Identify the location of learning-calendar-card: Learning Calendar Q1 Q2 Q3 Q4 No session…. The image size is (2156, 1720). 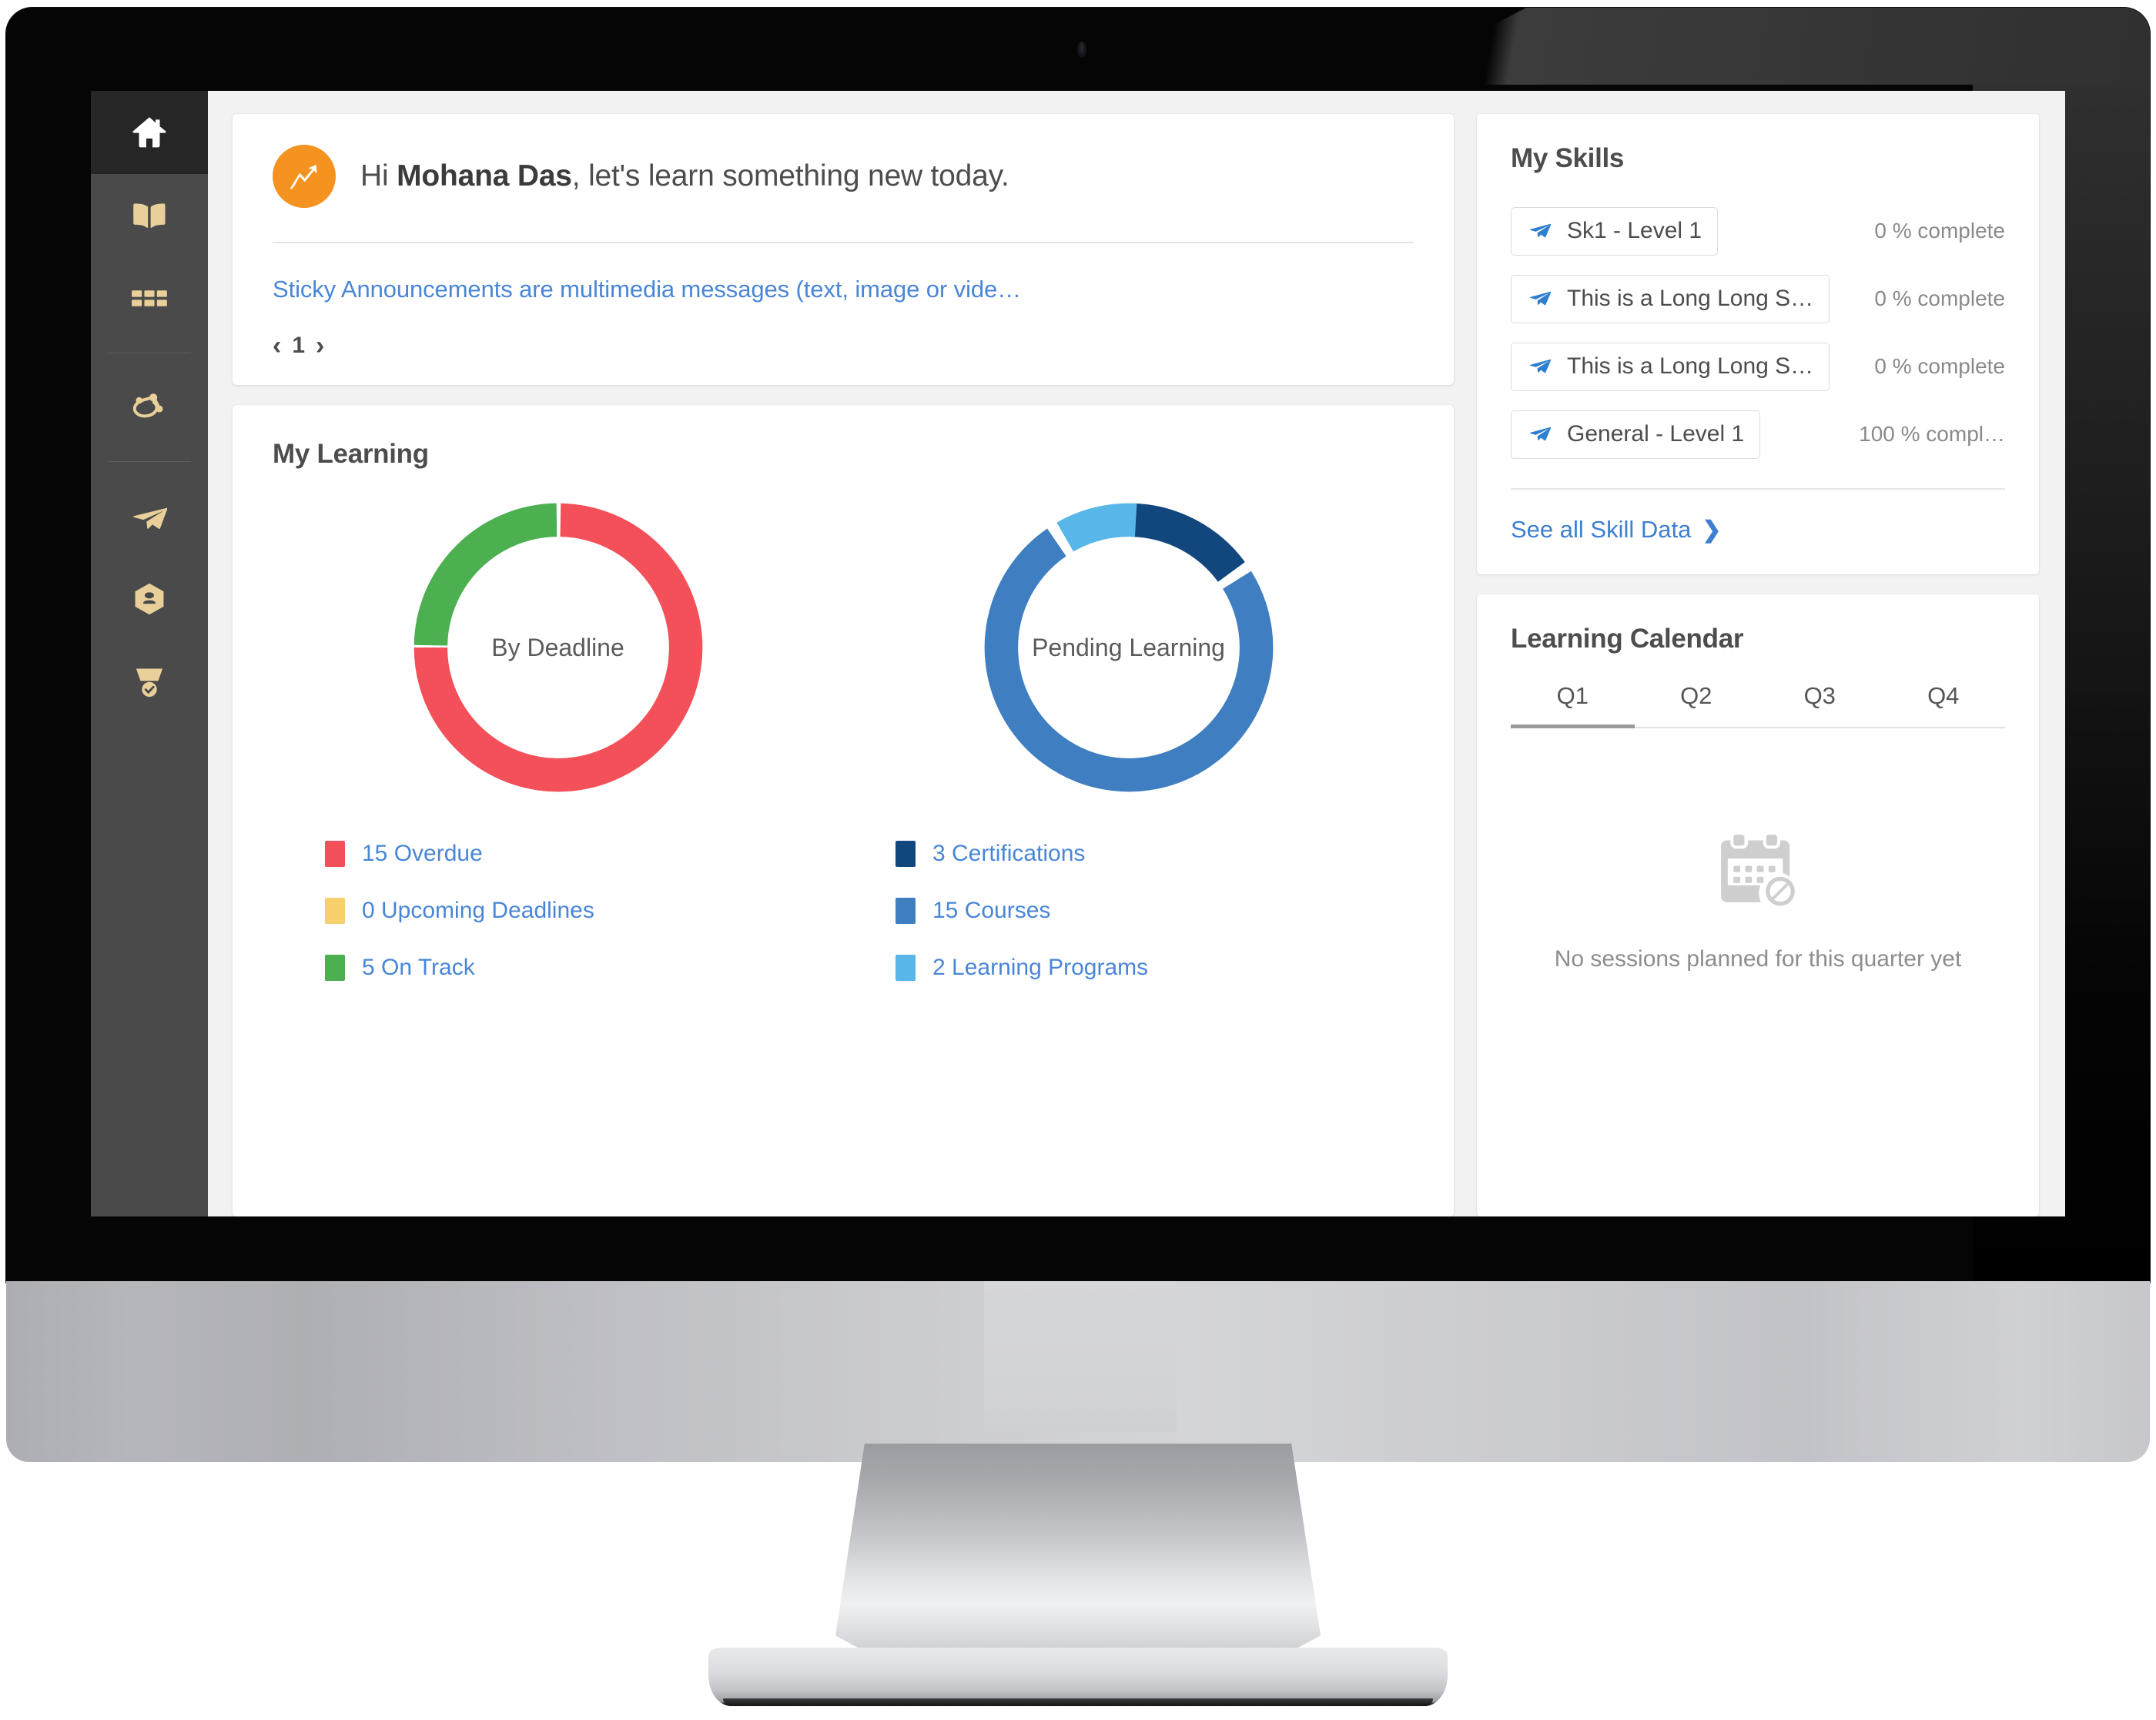
(1758, 905).